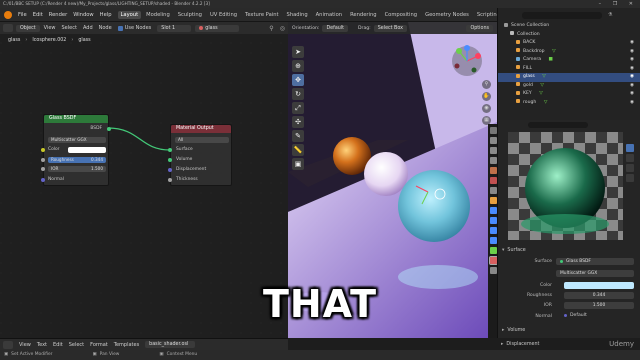 The width and height of the screenshot is (640, 360). I want to click on tab-animation: Animation, so click(329, 15).